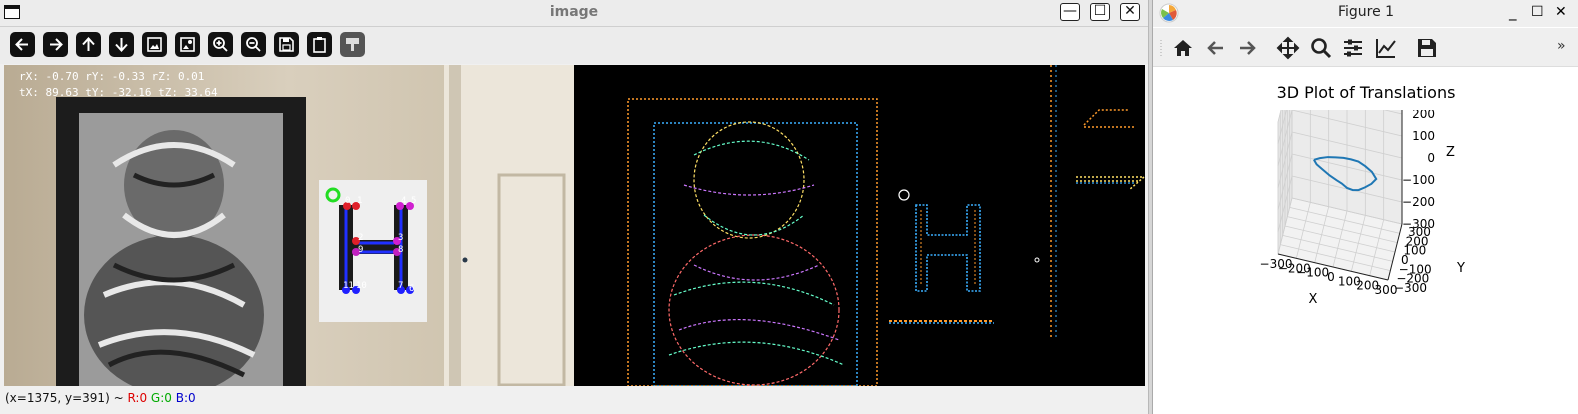 This screenshot has height=414, width=1578. I want to click on figure-toolbar: », so click(1365, 47).